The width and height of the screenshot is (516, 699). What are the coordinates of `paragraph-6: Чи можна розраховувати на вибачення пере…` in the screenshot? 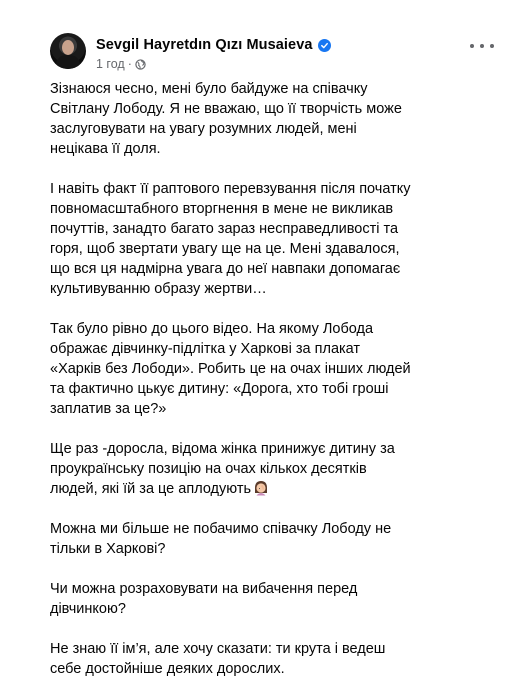 It's located at (204, 599).